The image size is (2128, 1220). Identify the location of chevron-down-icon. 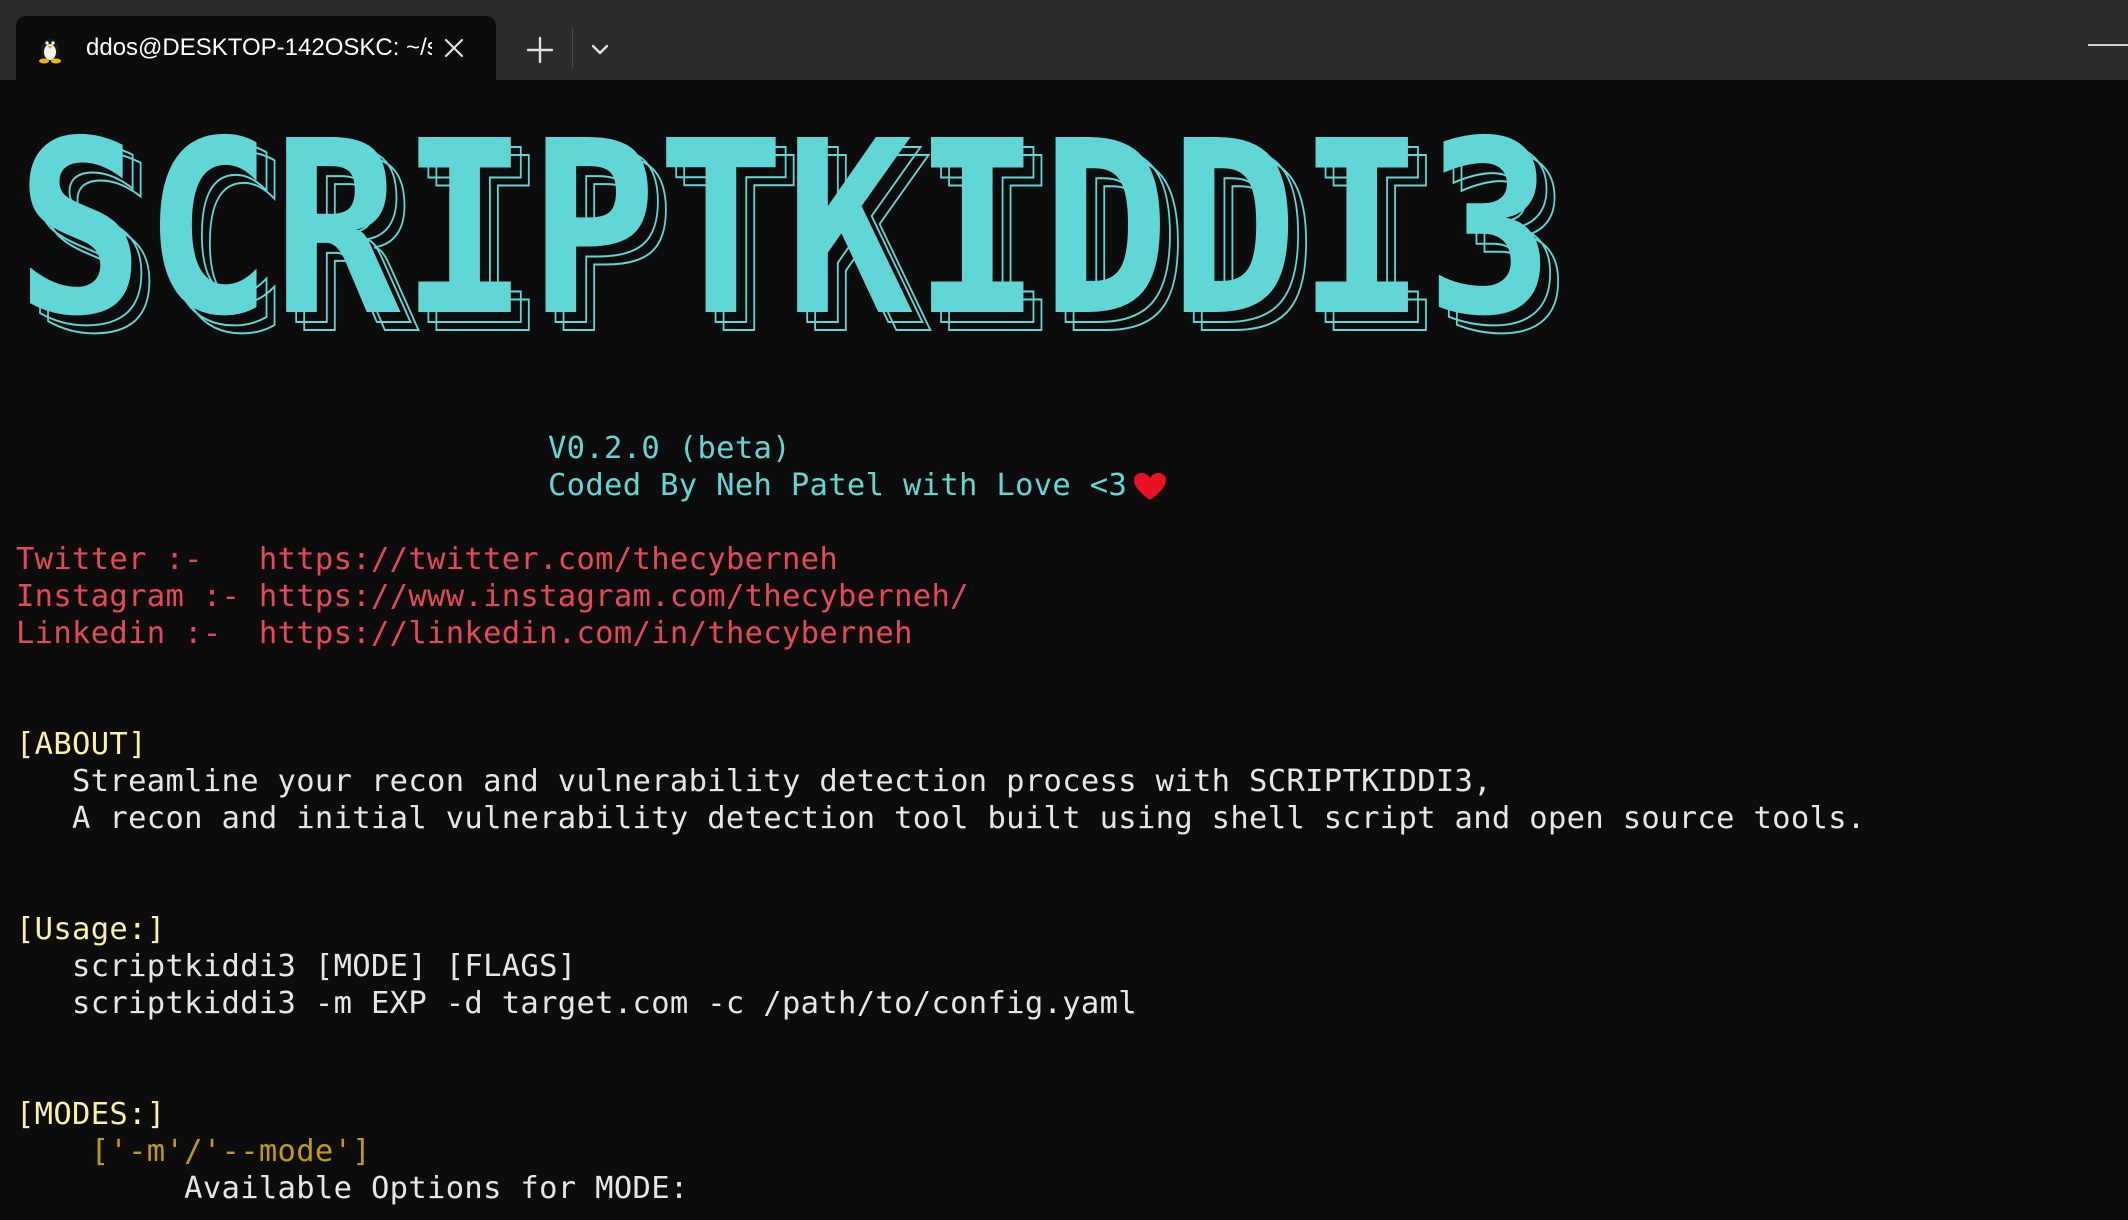
(600, 50).